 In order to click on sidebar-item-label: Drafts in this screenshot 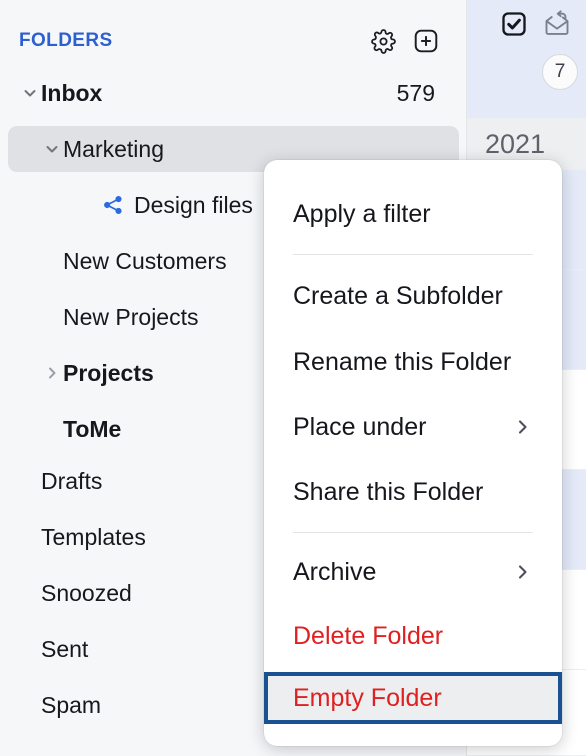, I will do `click(72, 480)`.